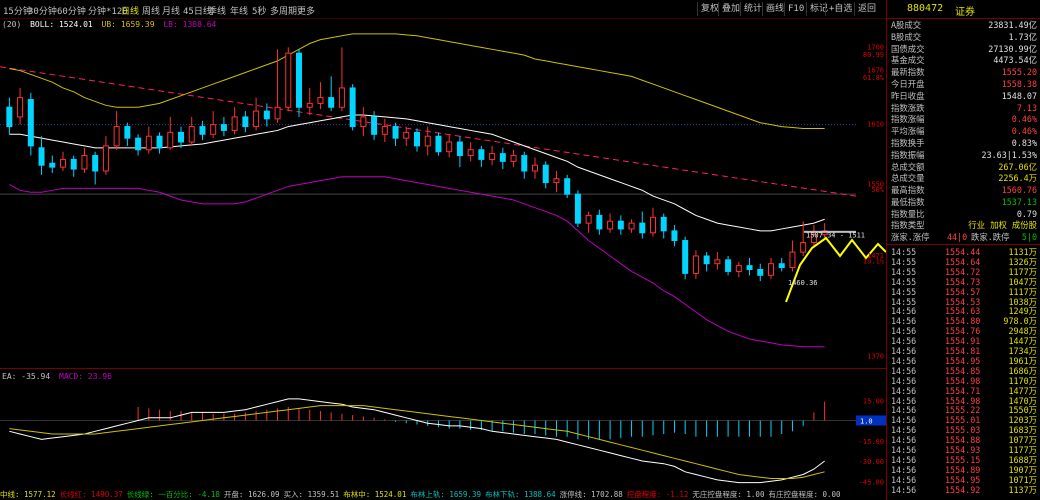 This screenshot has height=500, width=1040. I want to click on stat-value: 27130.99亿, so click(1012, 48).